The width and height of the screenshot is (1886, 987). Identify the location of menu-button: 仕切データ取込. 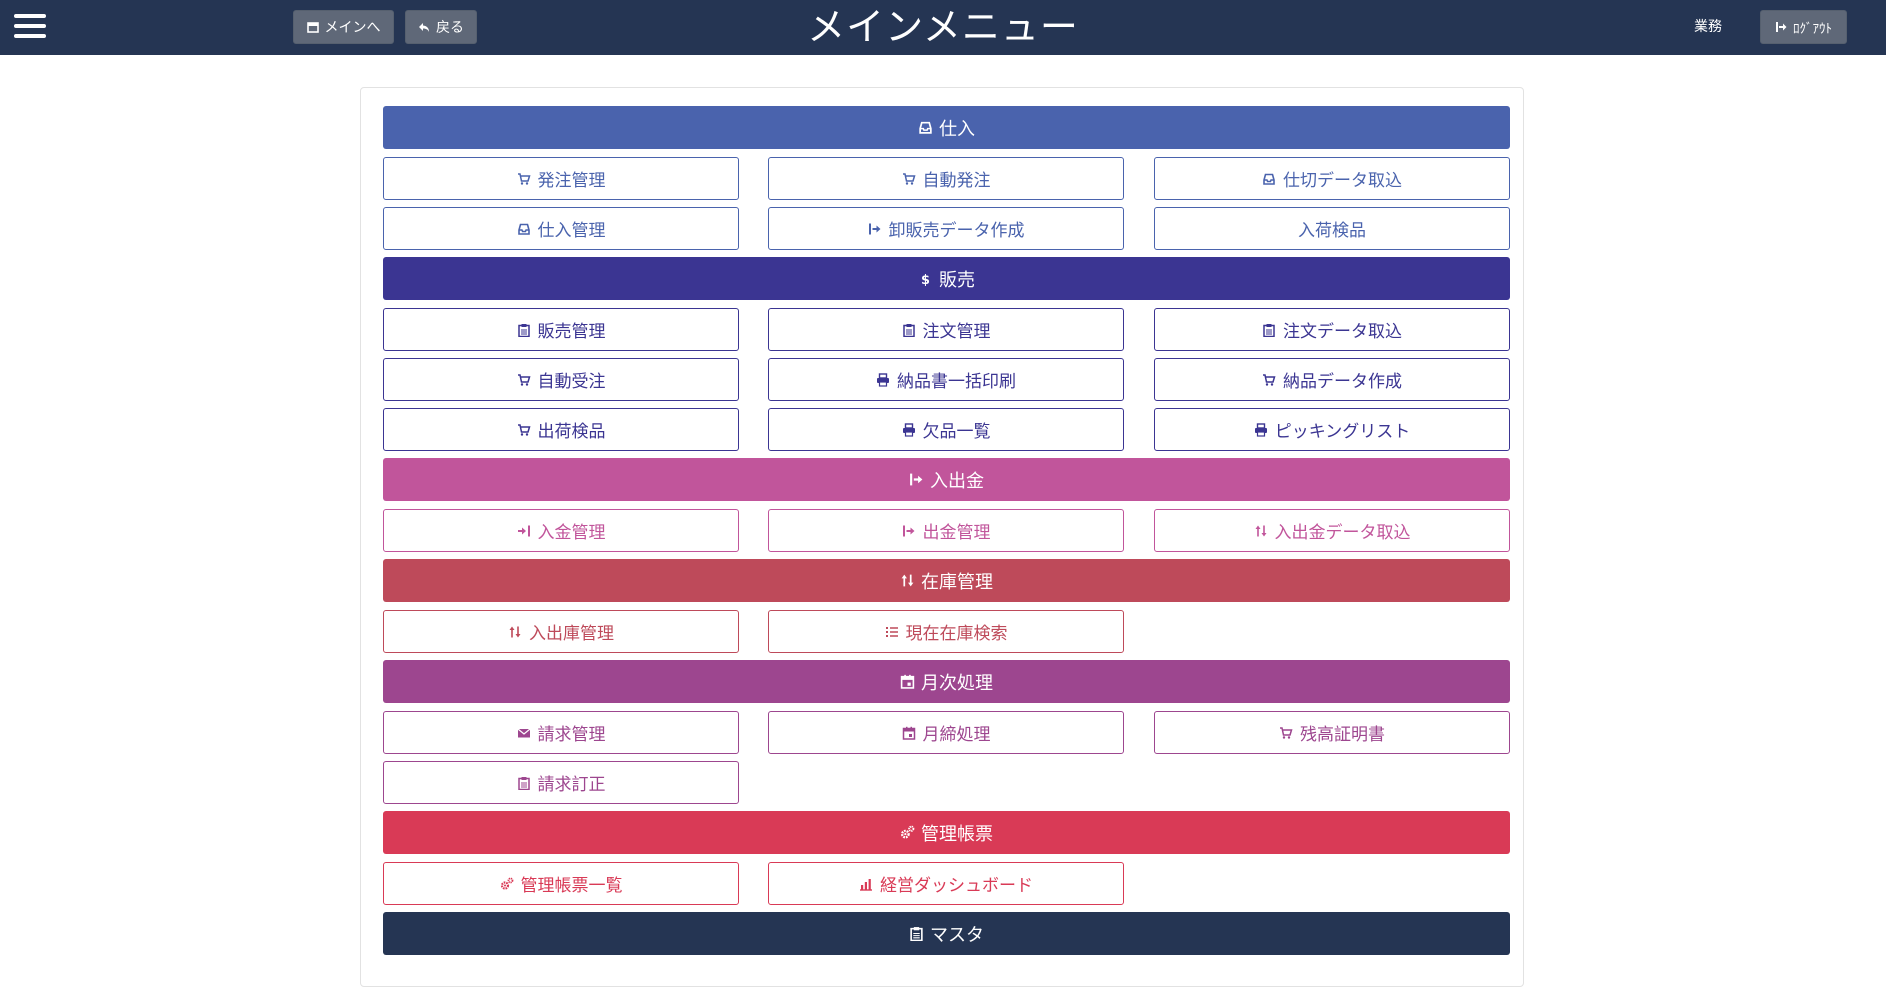
(1332, 178).